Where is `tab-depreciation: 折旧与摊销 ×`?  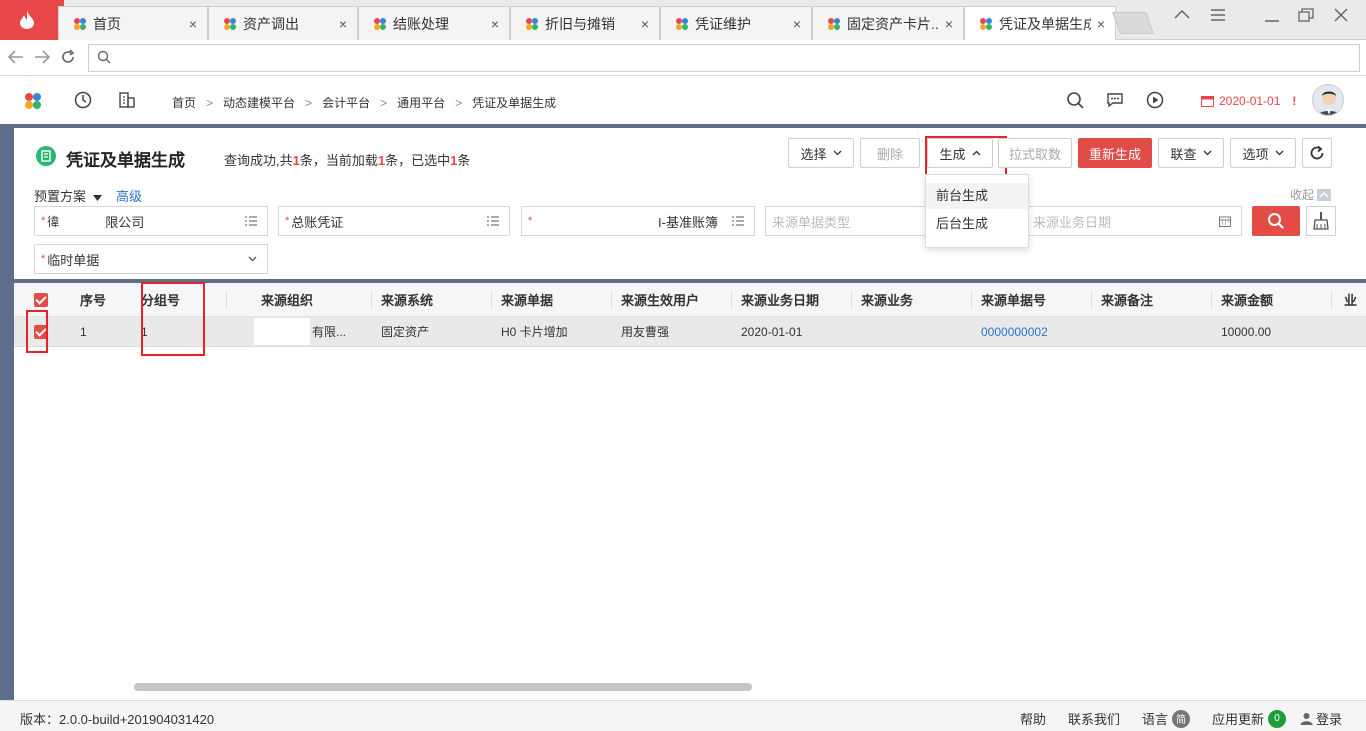 tab-depreciation: 折旧与摊销 × is located at coordinates (585, 23).